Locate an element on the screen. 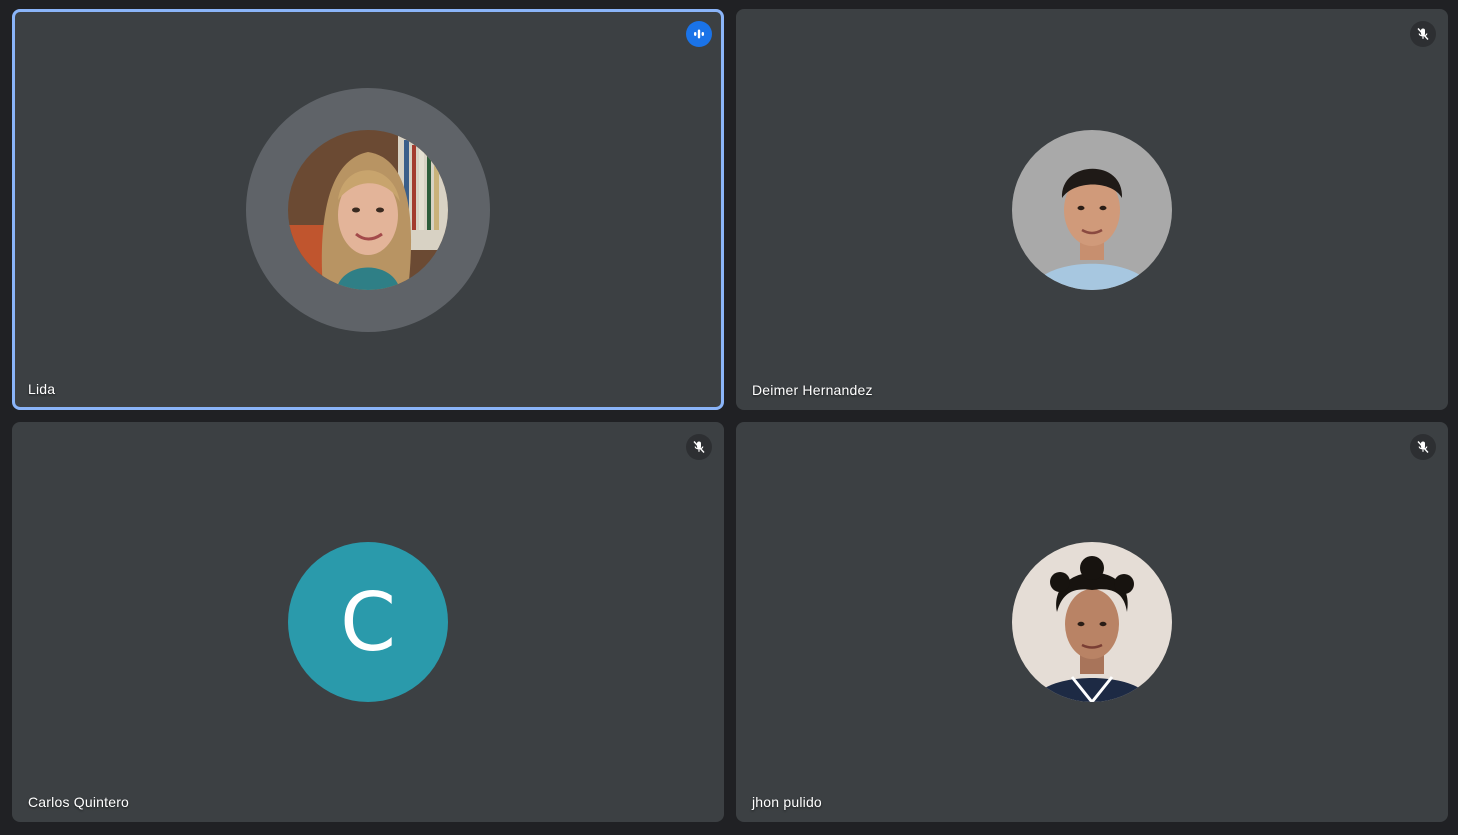  participant-name: jhon pulido is located at coordinates (787, 802).